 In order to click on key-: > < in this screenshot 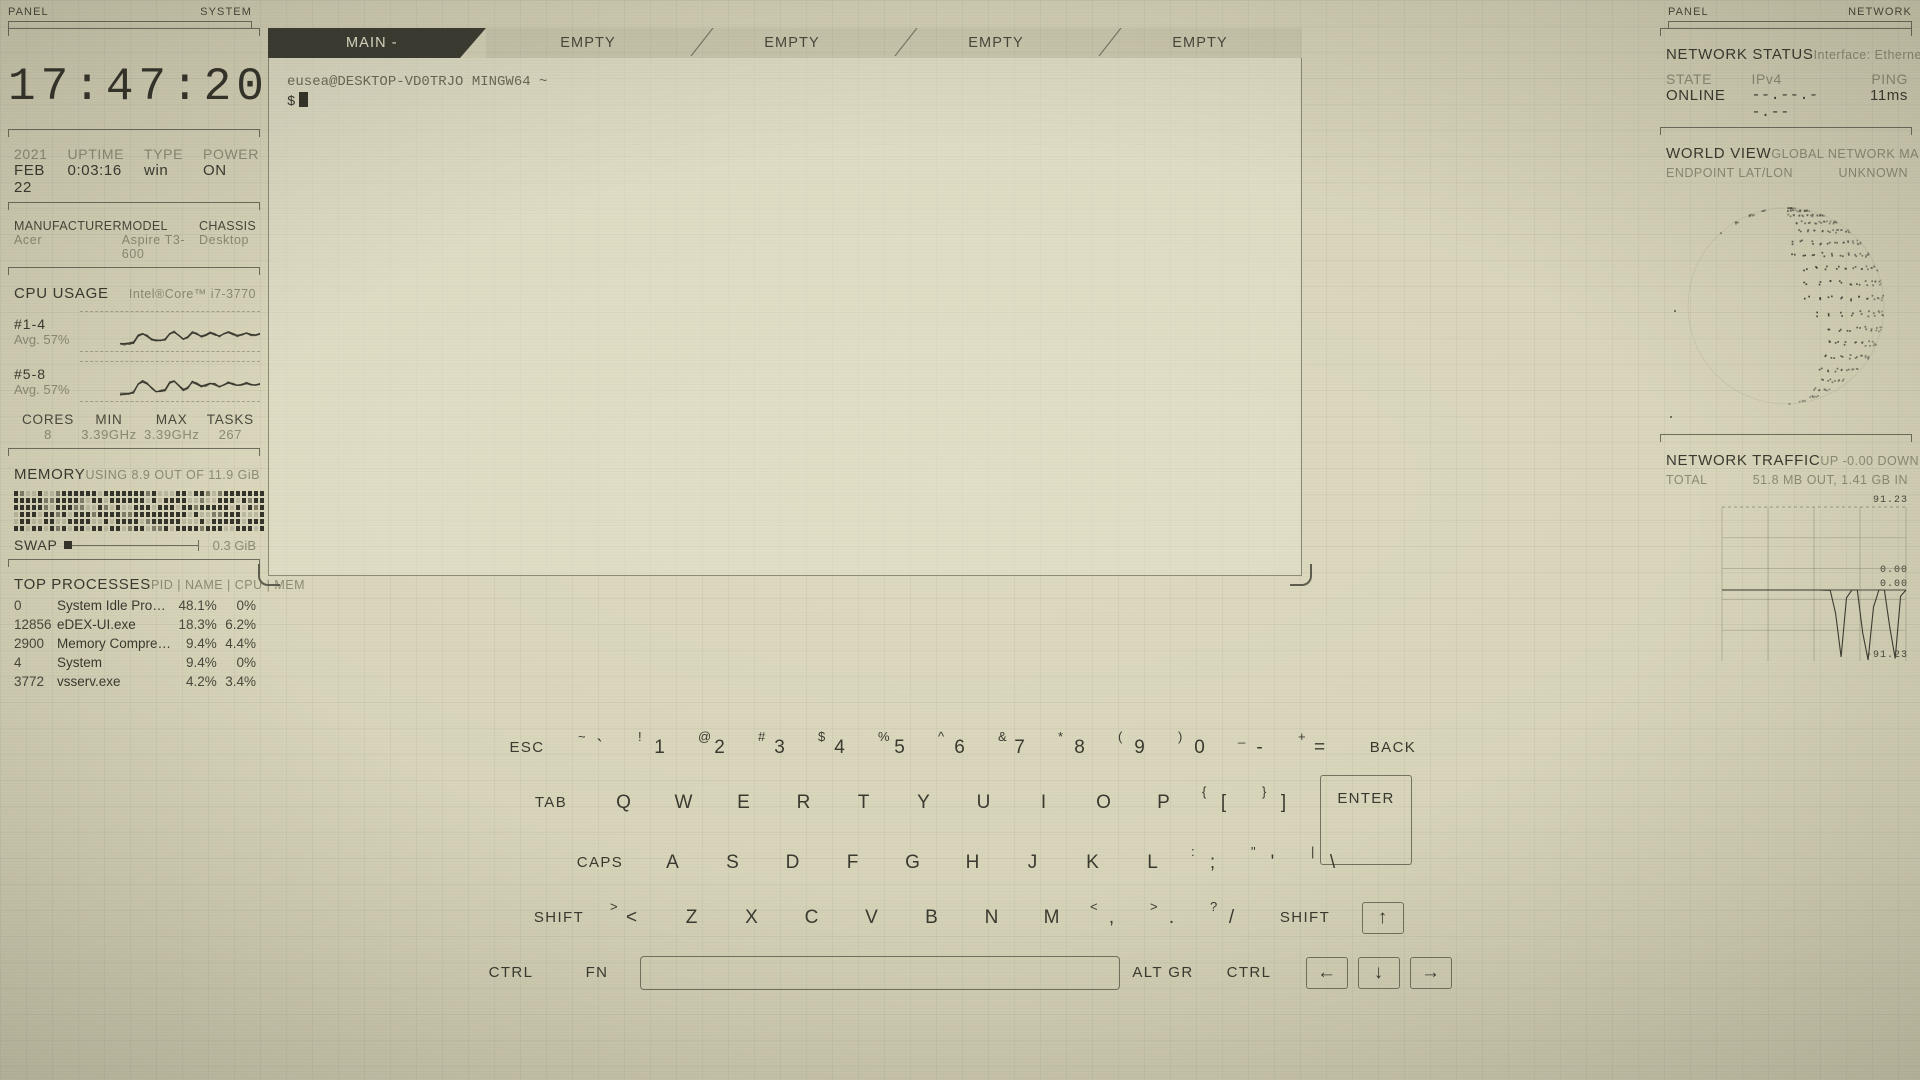, I will do `click(632, 917)`.